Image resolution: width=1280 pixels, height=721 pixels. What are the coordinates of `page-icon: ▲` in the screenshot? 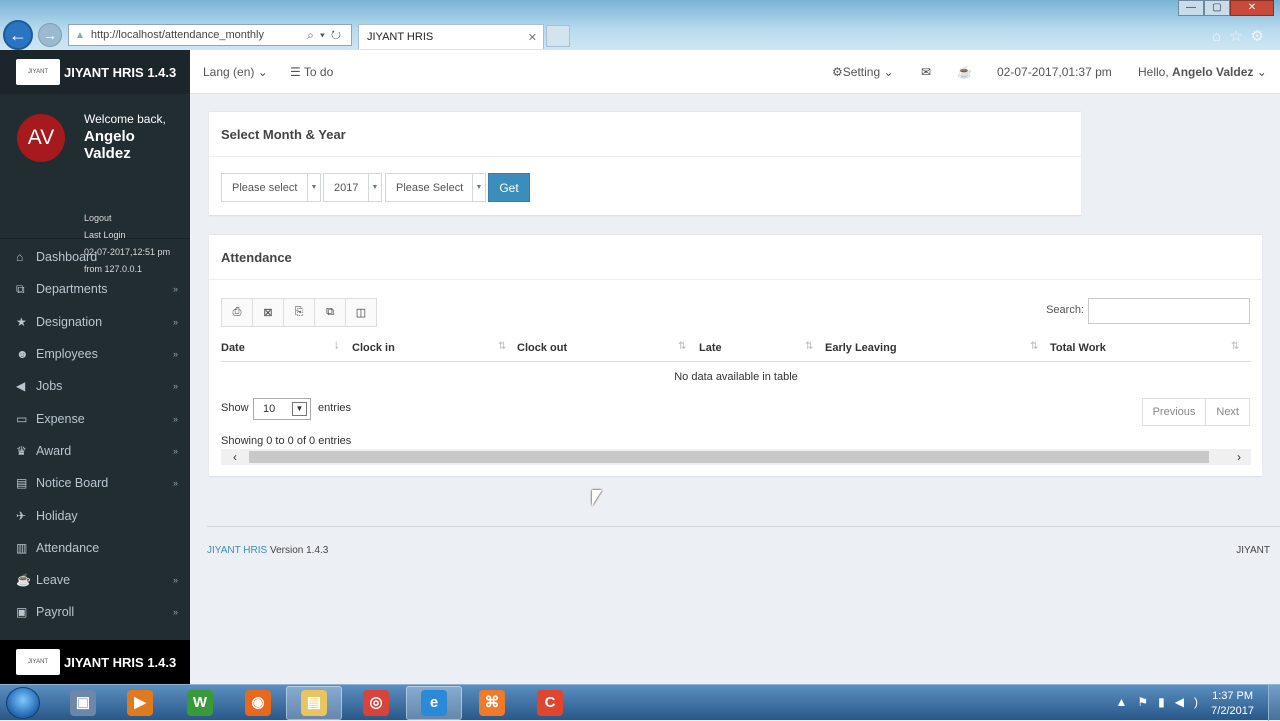 It's located at (80, 35).